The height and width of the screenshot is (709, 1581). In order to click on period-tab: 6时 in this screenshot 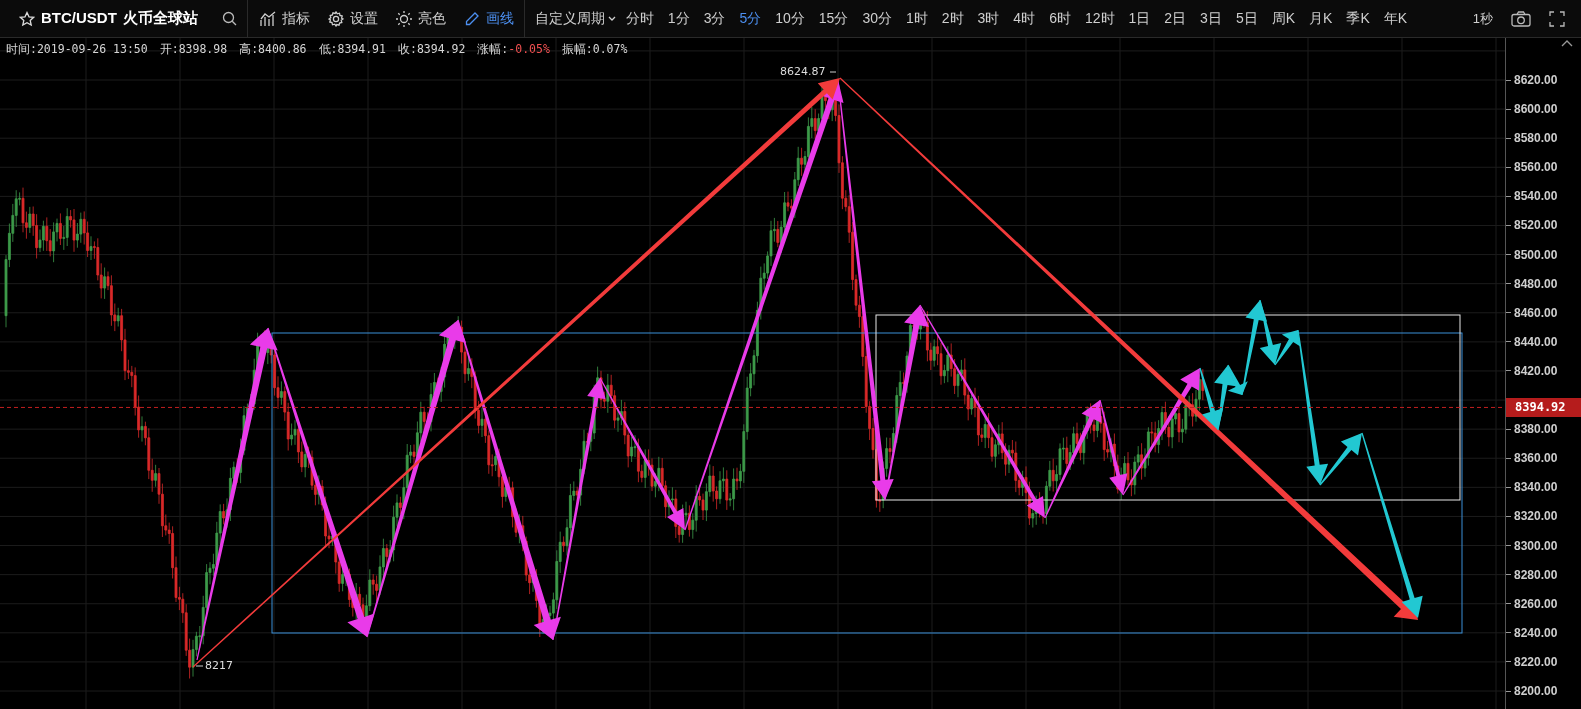, I will do `click(1060, 18)`.